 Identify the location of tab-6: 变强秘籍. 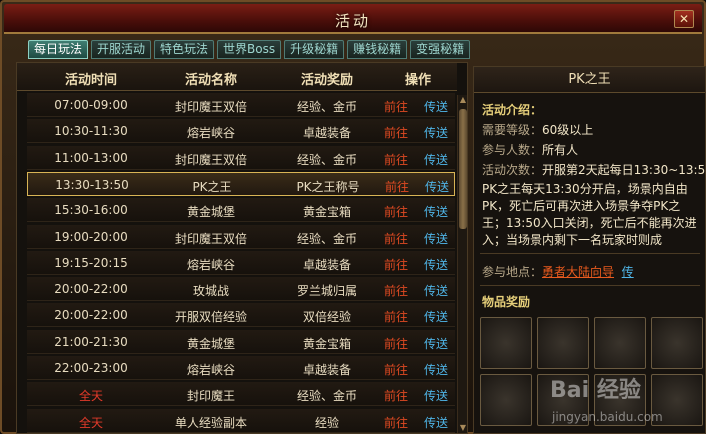
(440, 49).